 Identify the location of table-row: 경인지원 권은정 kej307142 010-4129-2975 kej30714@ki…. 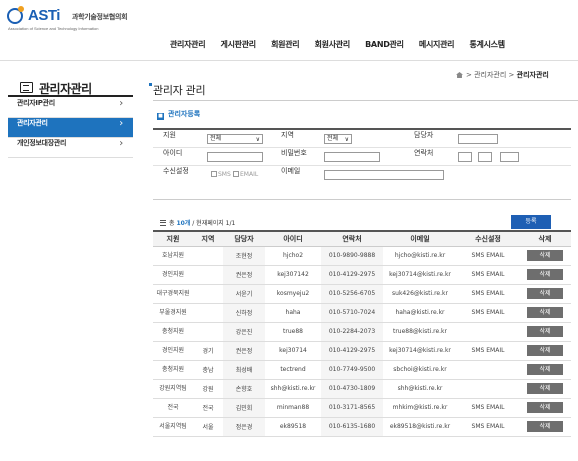
(362, 275).